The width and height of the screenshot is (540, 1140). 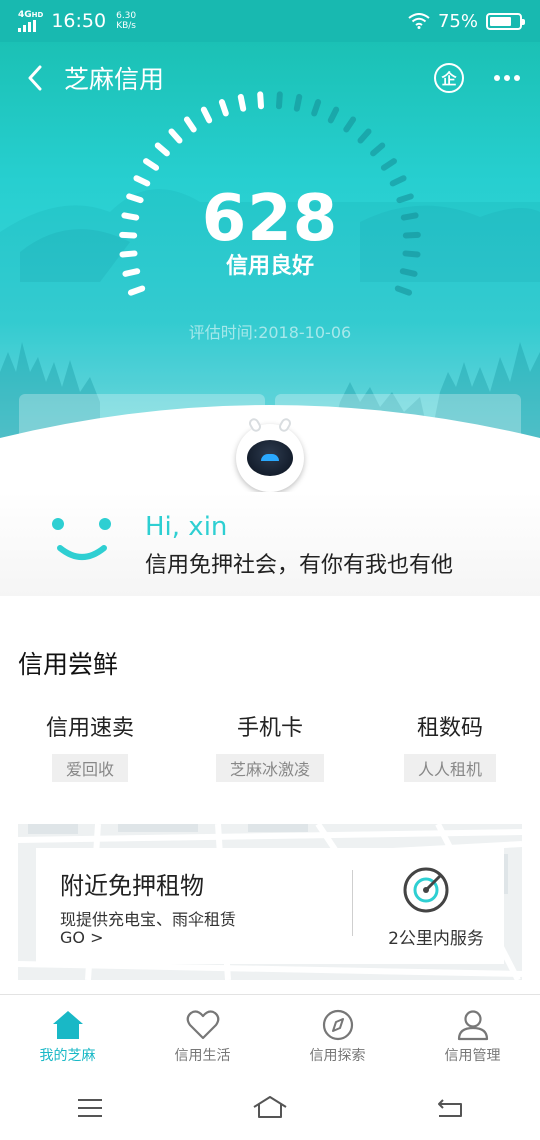 What do you see at coordinates (270, 332) in the screenshot?
I see `evaluation-time: 评估时间:2018-10-06` at bounding box center [270, 332].